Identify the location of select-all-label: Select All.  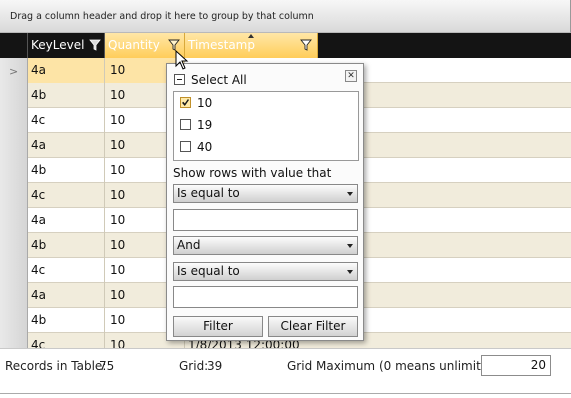
(219, 80).